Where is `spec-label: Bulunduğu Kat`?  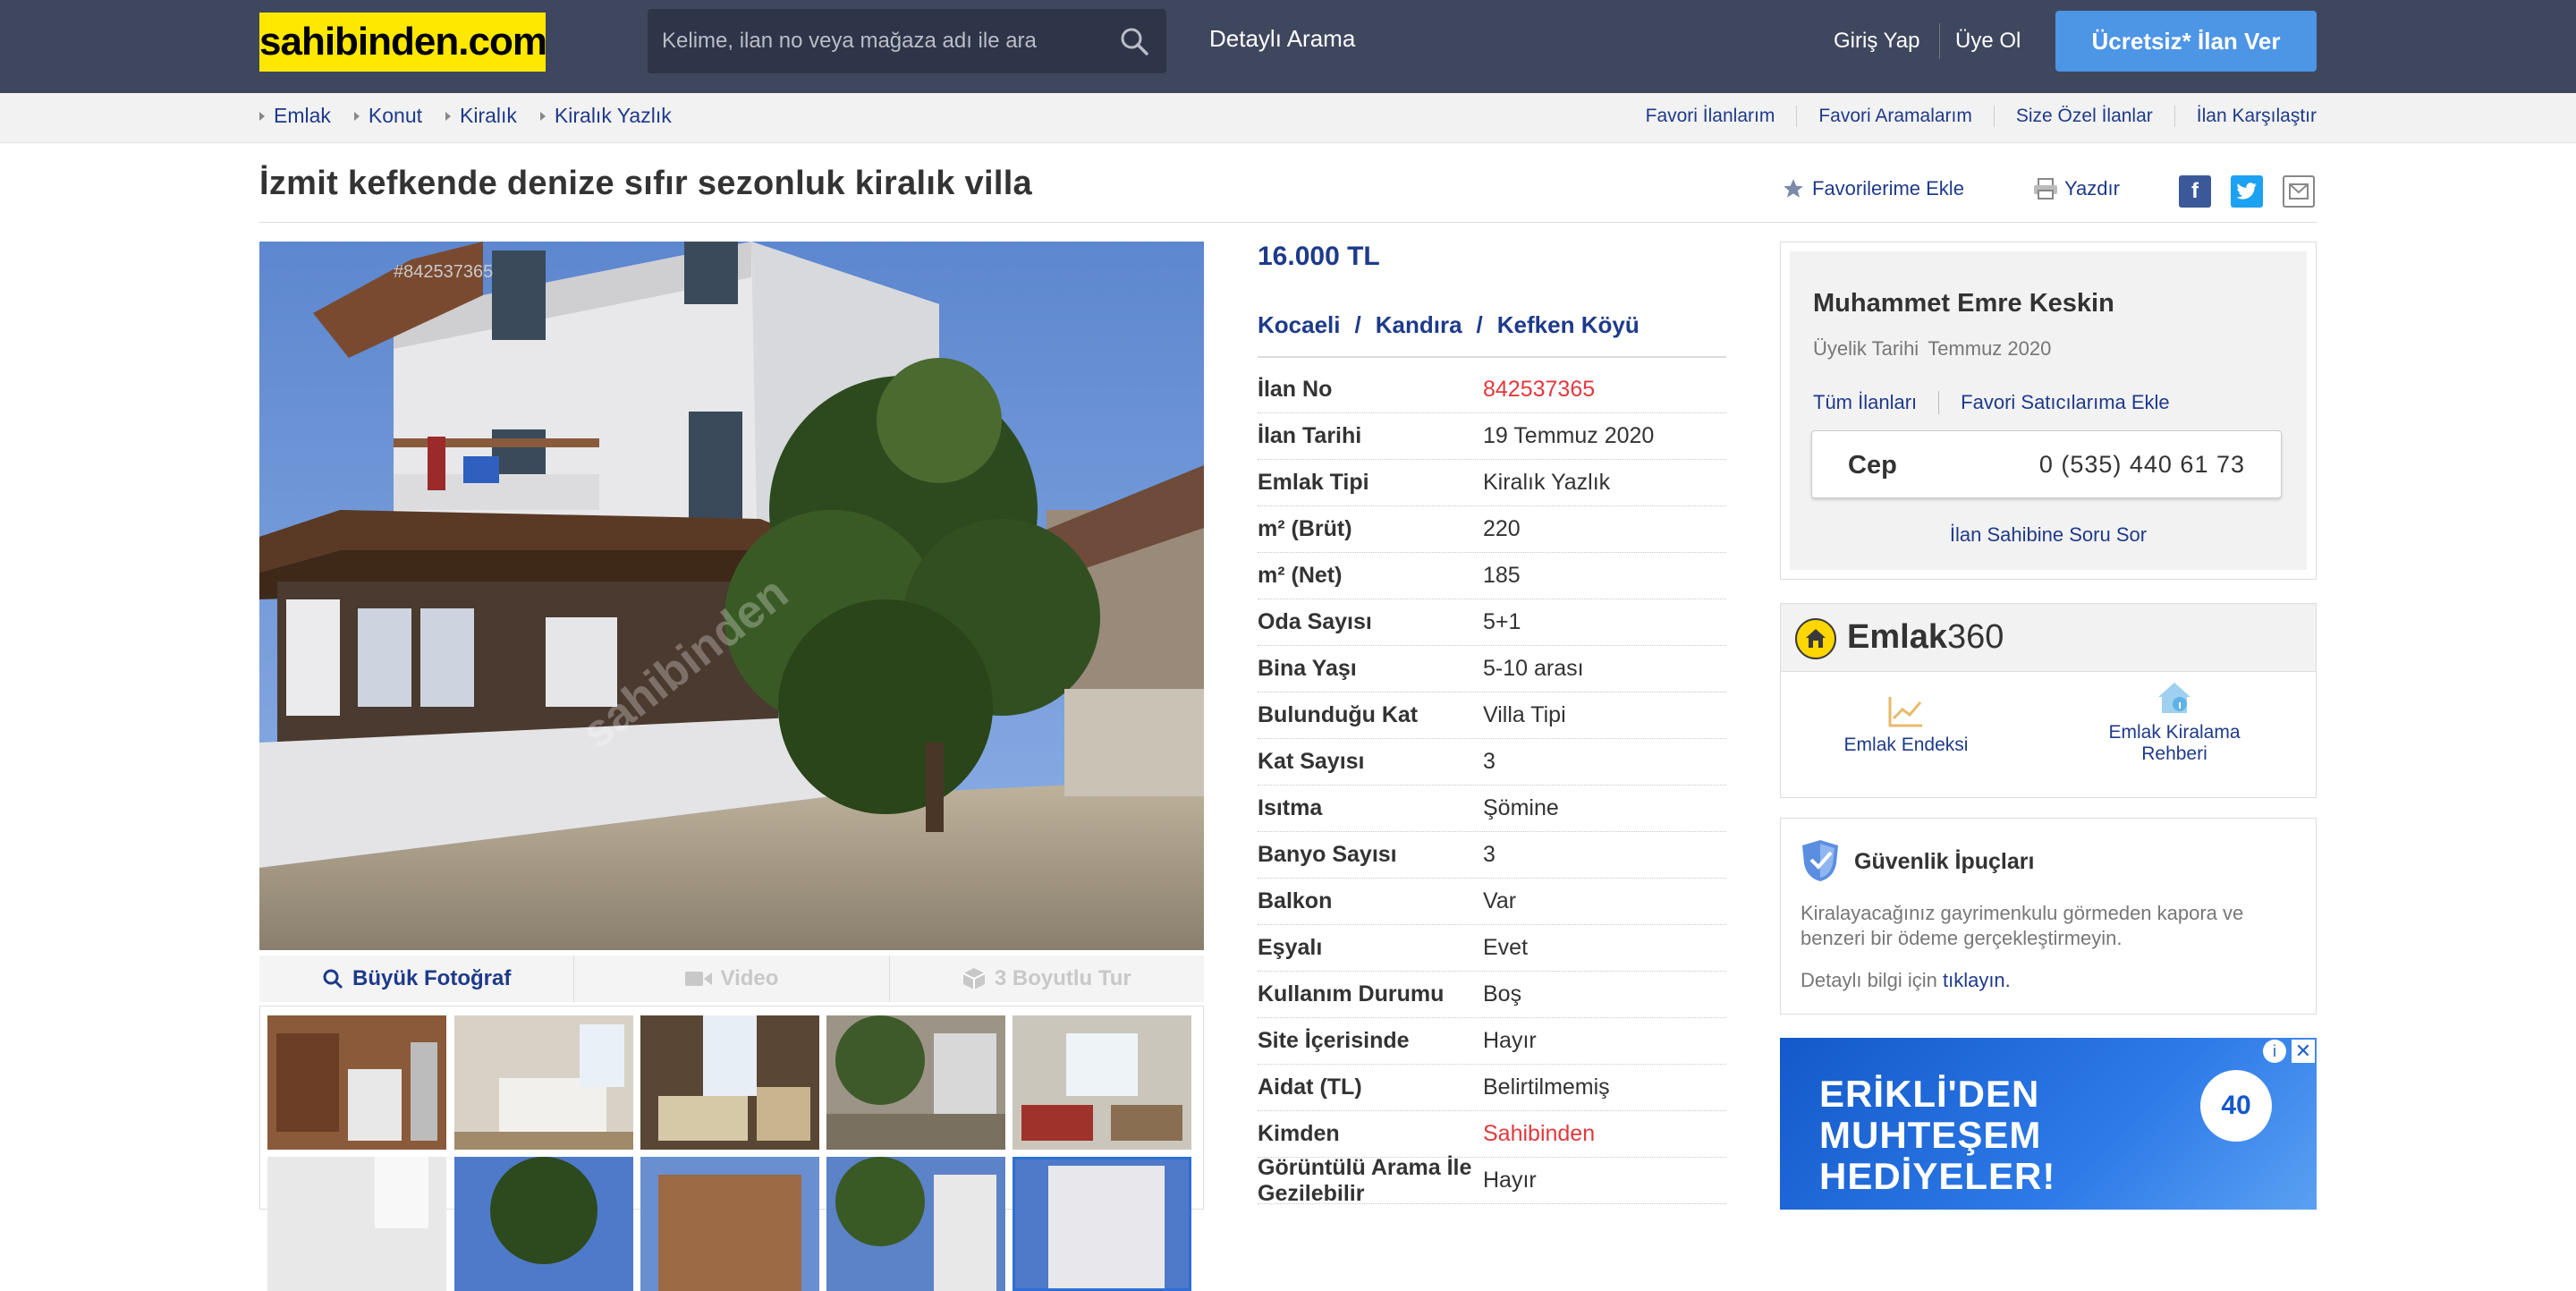 spec-label: Bulunduğu Kat is located at coordinates (1338, 714).